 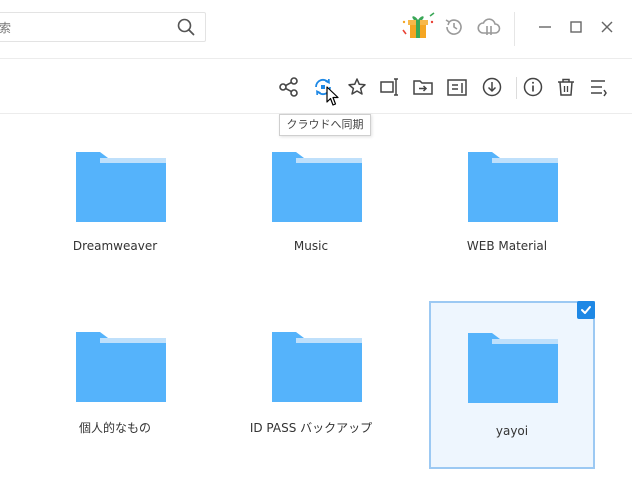 What do you see at coordinates (289, 87) in the screenshot?
I see `share-icon` at bounding box center [289, 87].